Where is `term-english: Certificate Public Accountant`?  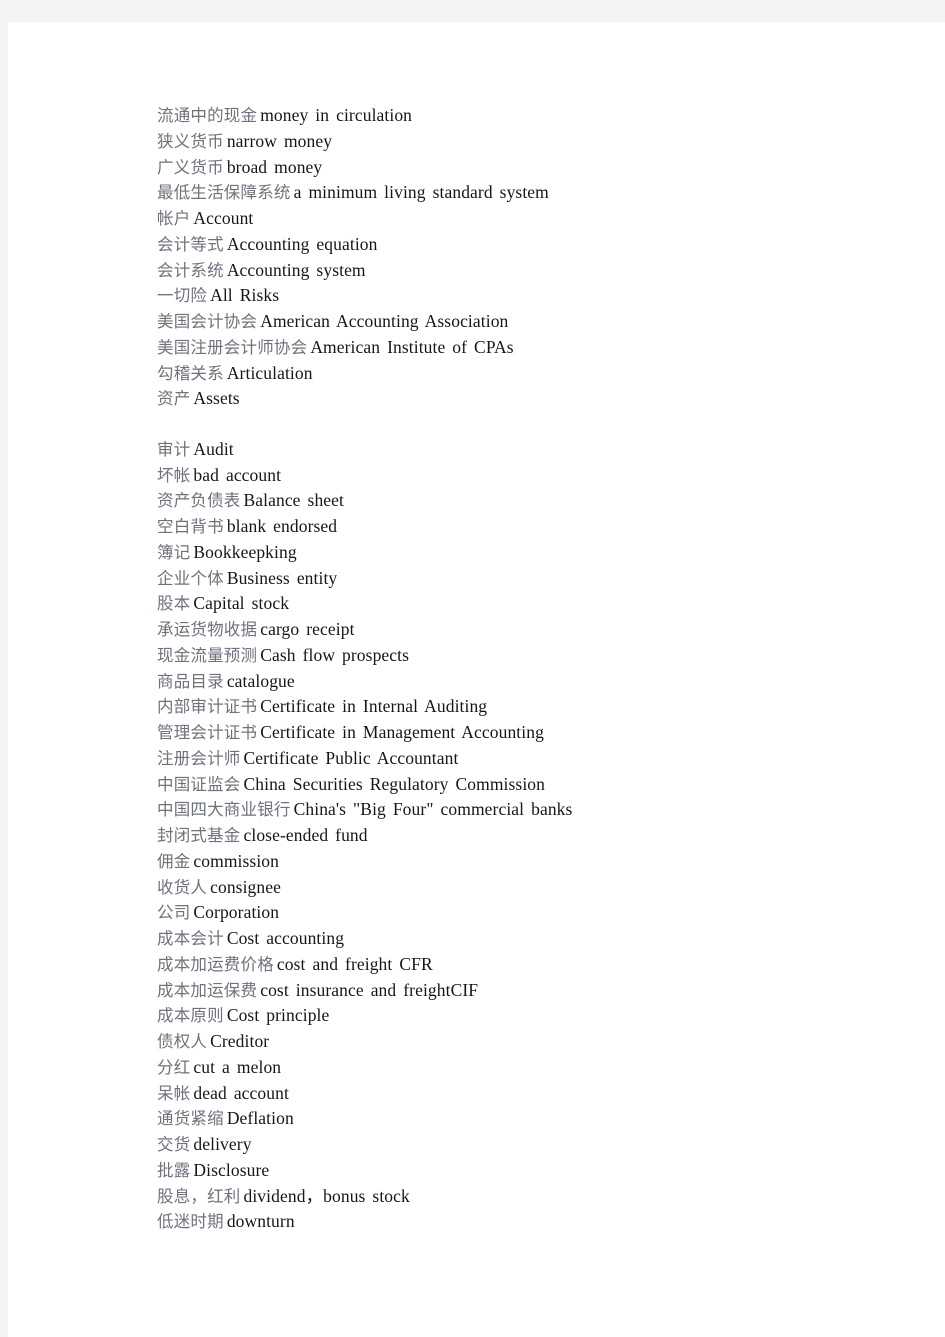
term-english: Certificate Public Accountant is located at coordinates (351, 757).